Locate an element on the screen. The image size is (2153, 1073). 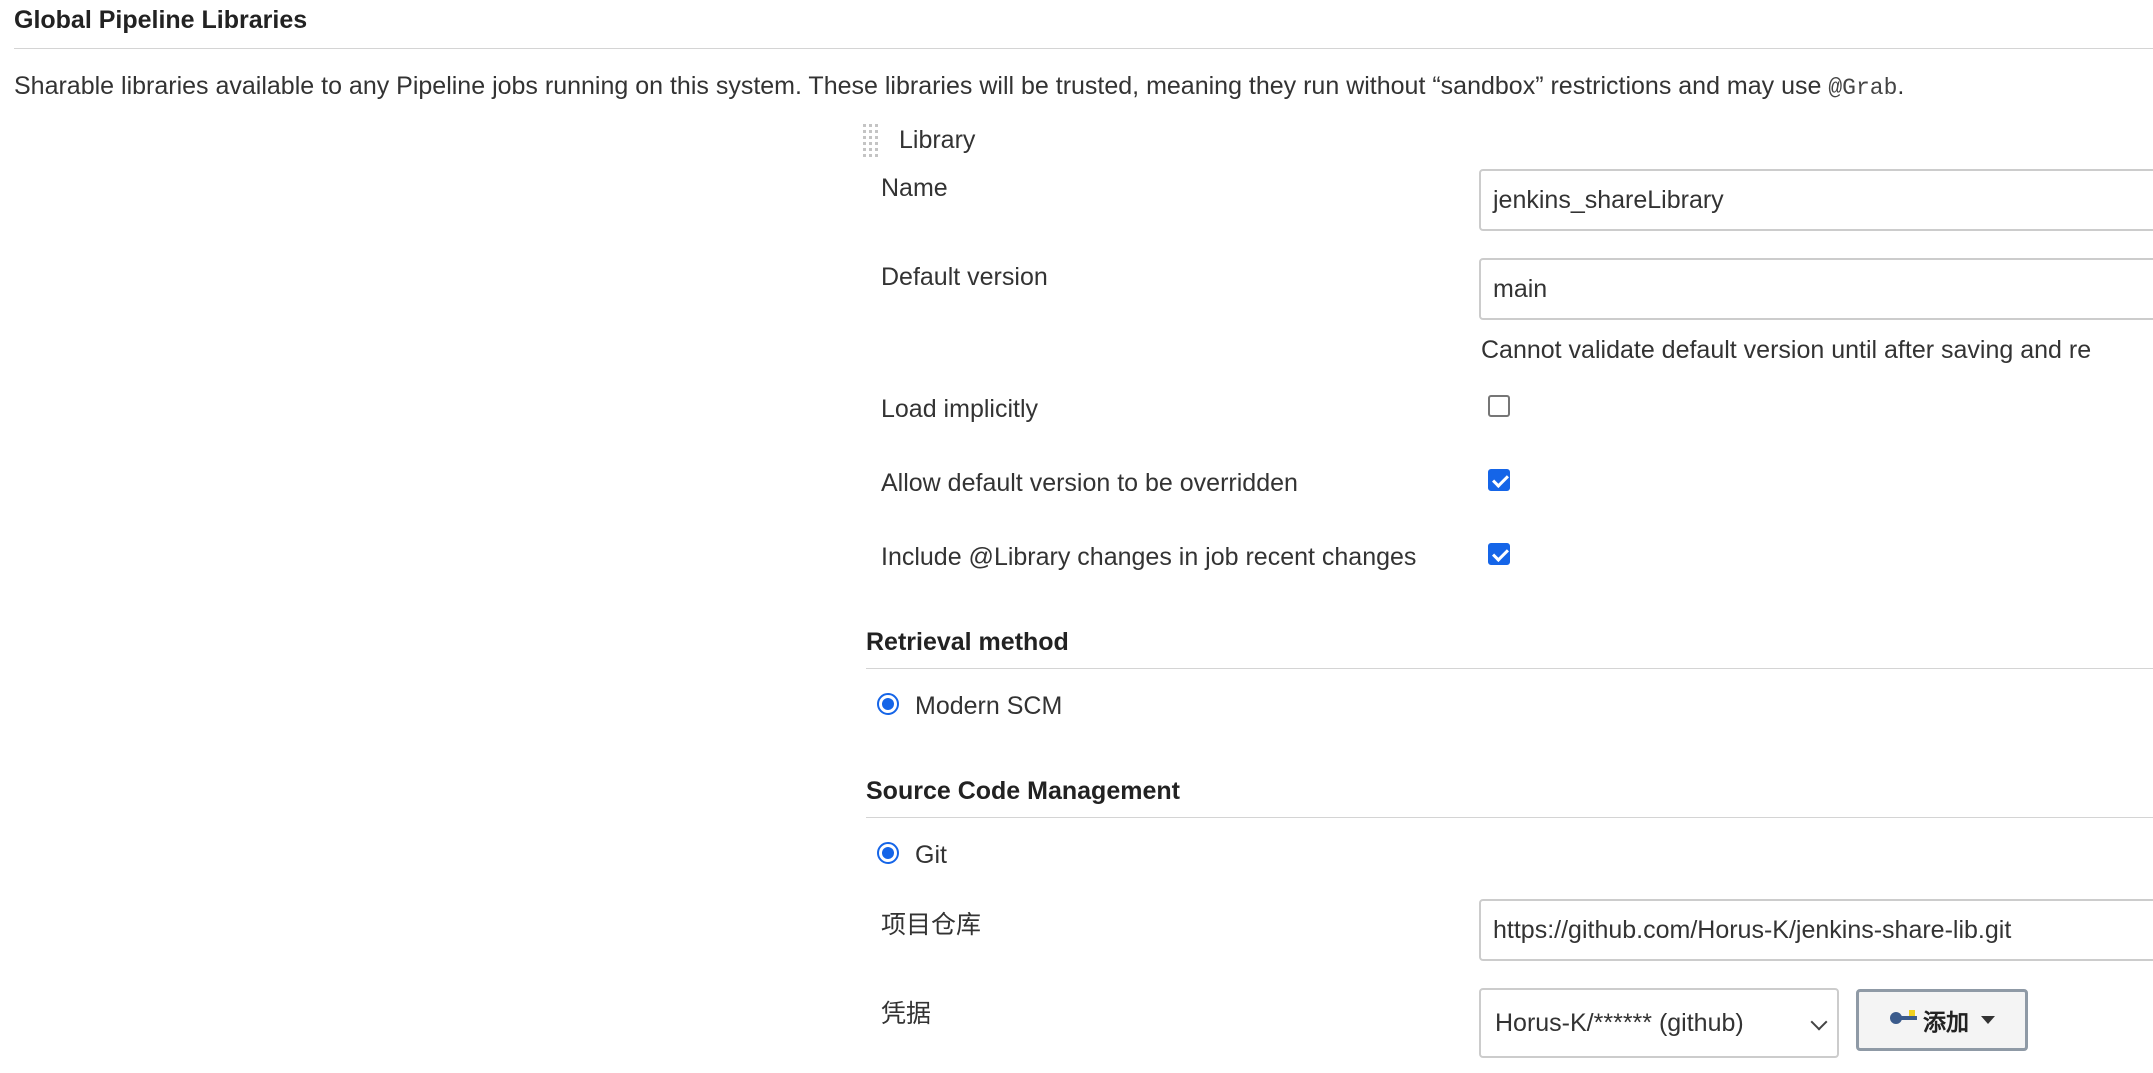
git-radio is located at coordinates (888, 853).